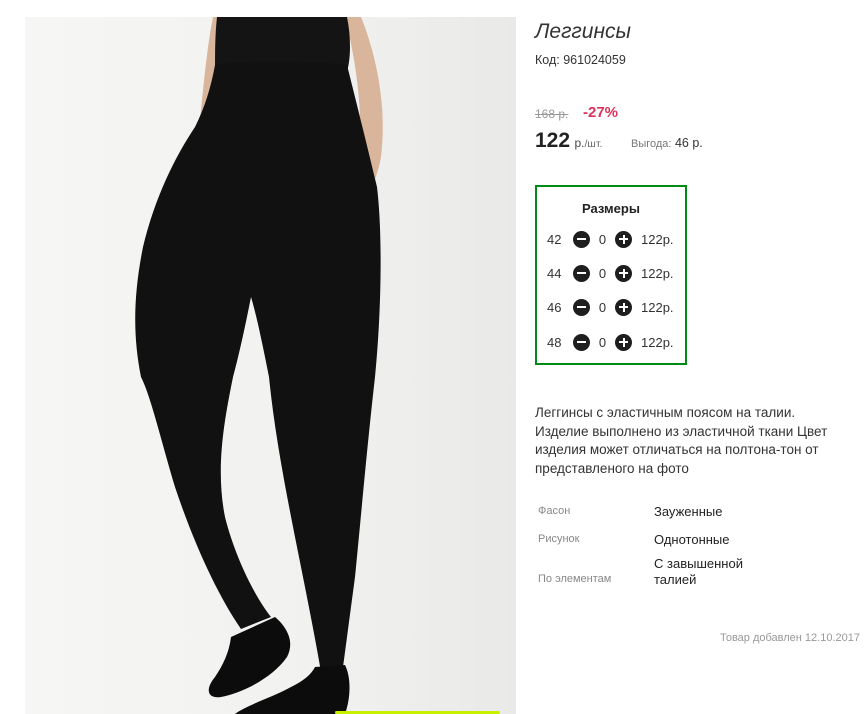  I want to click on added-date: Товар добавлен 12.10.2017, so click(789, 638).